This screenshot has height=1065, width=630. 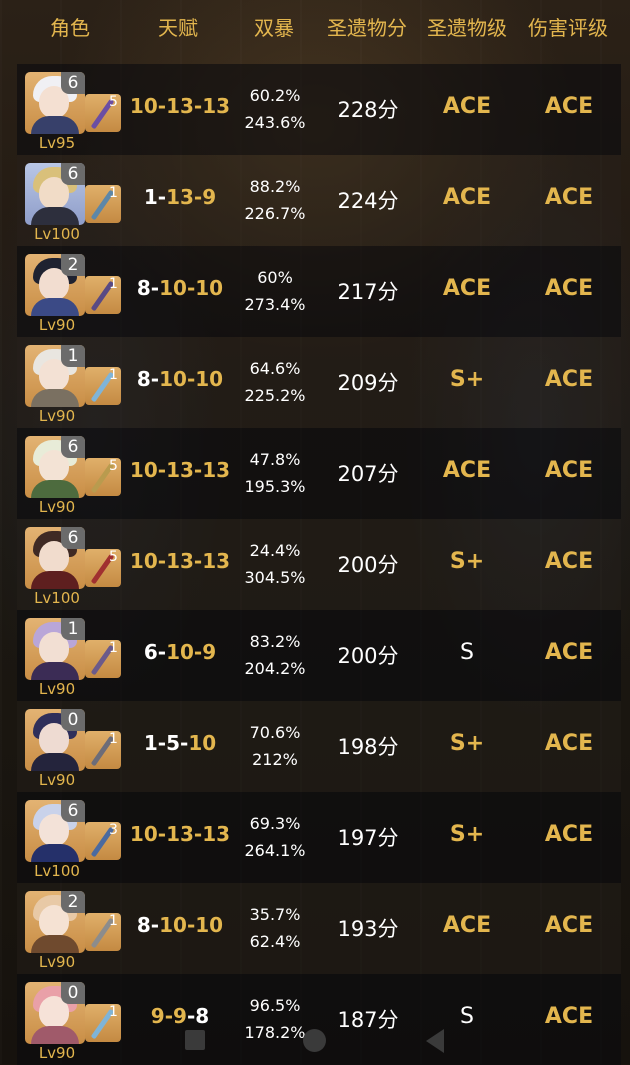 What do you see at coordinates (467, 28) in the screenshot?
I see `header-artifact-grade: 圣遗物级` at bounding box center [467, 28].